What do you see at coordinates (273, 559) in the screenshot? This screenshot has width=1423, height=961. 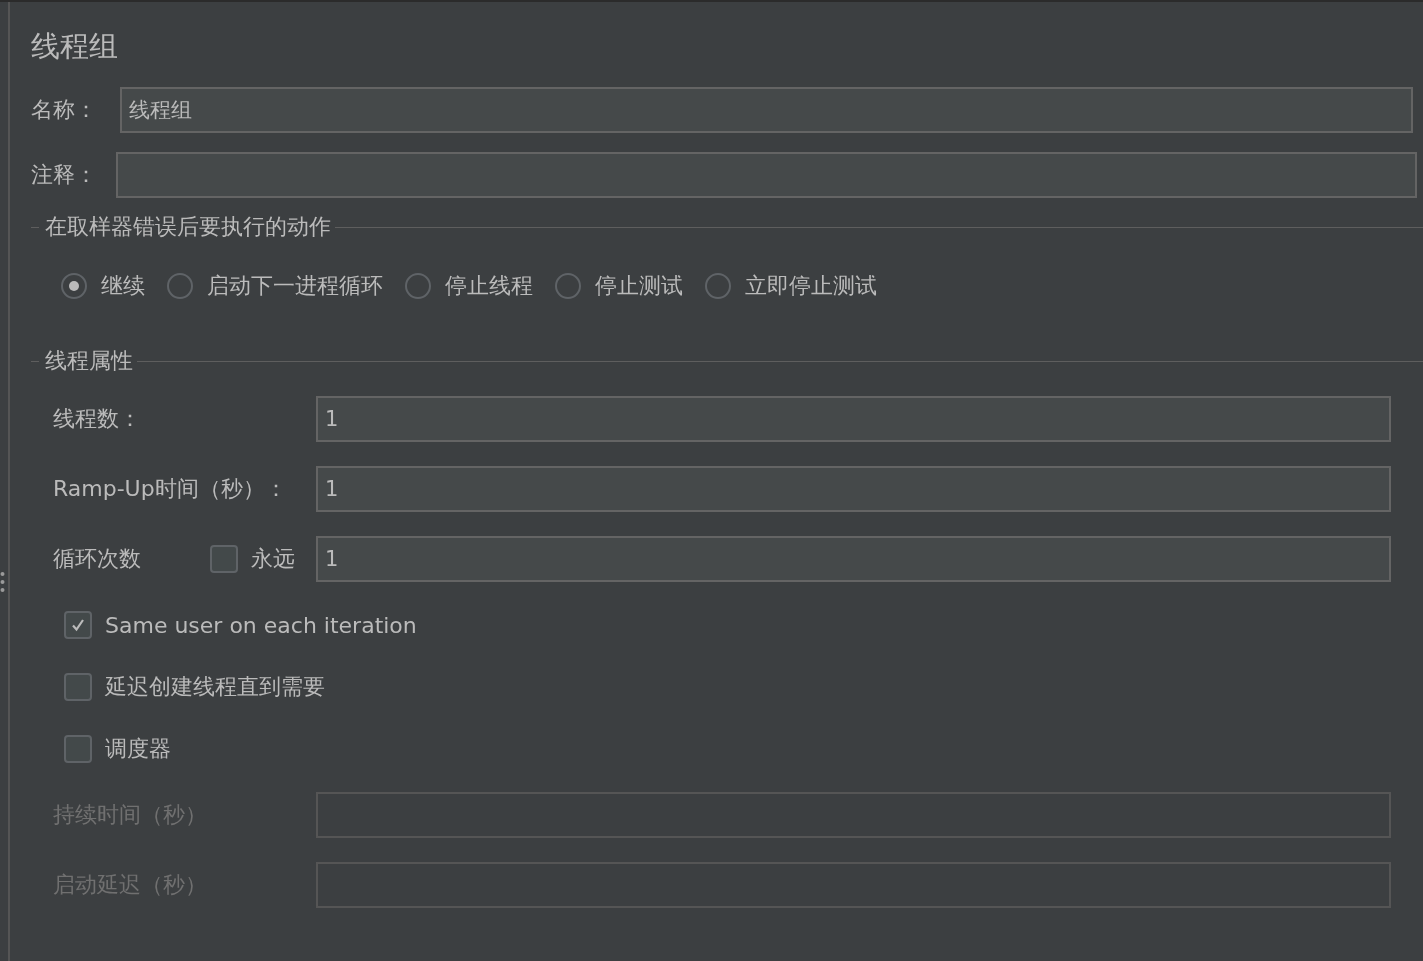 I see `checkbox-label: 永远` at bounding box center [273, 559].